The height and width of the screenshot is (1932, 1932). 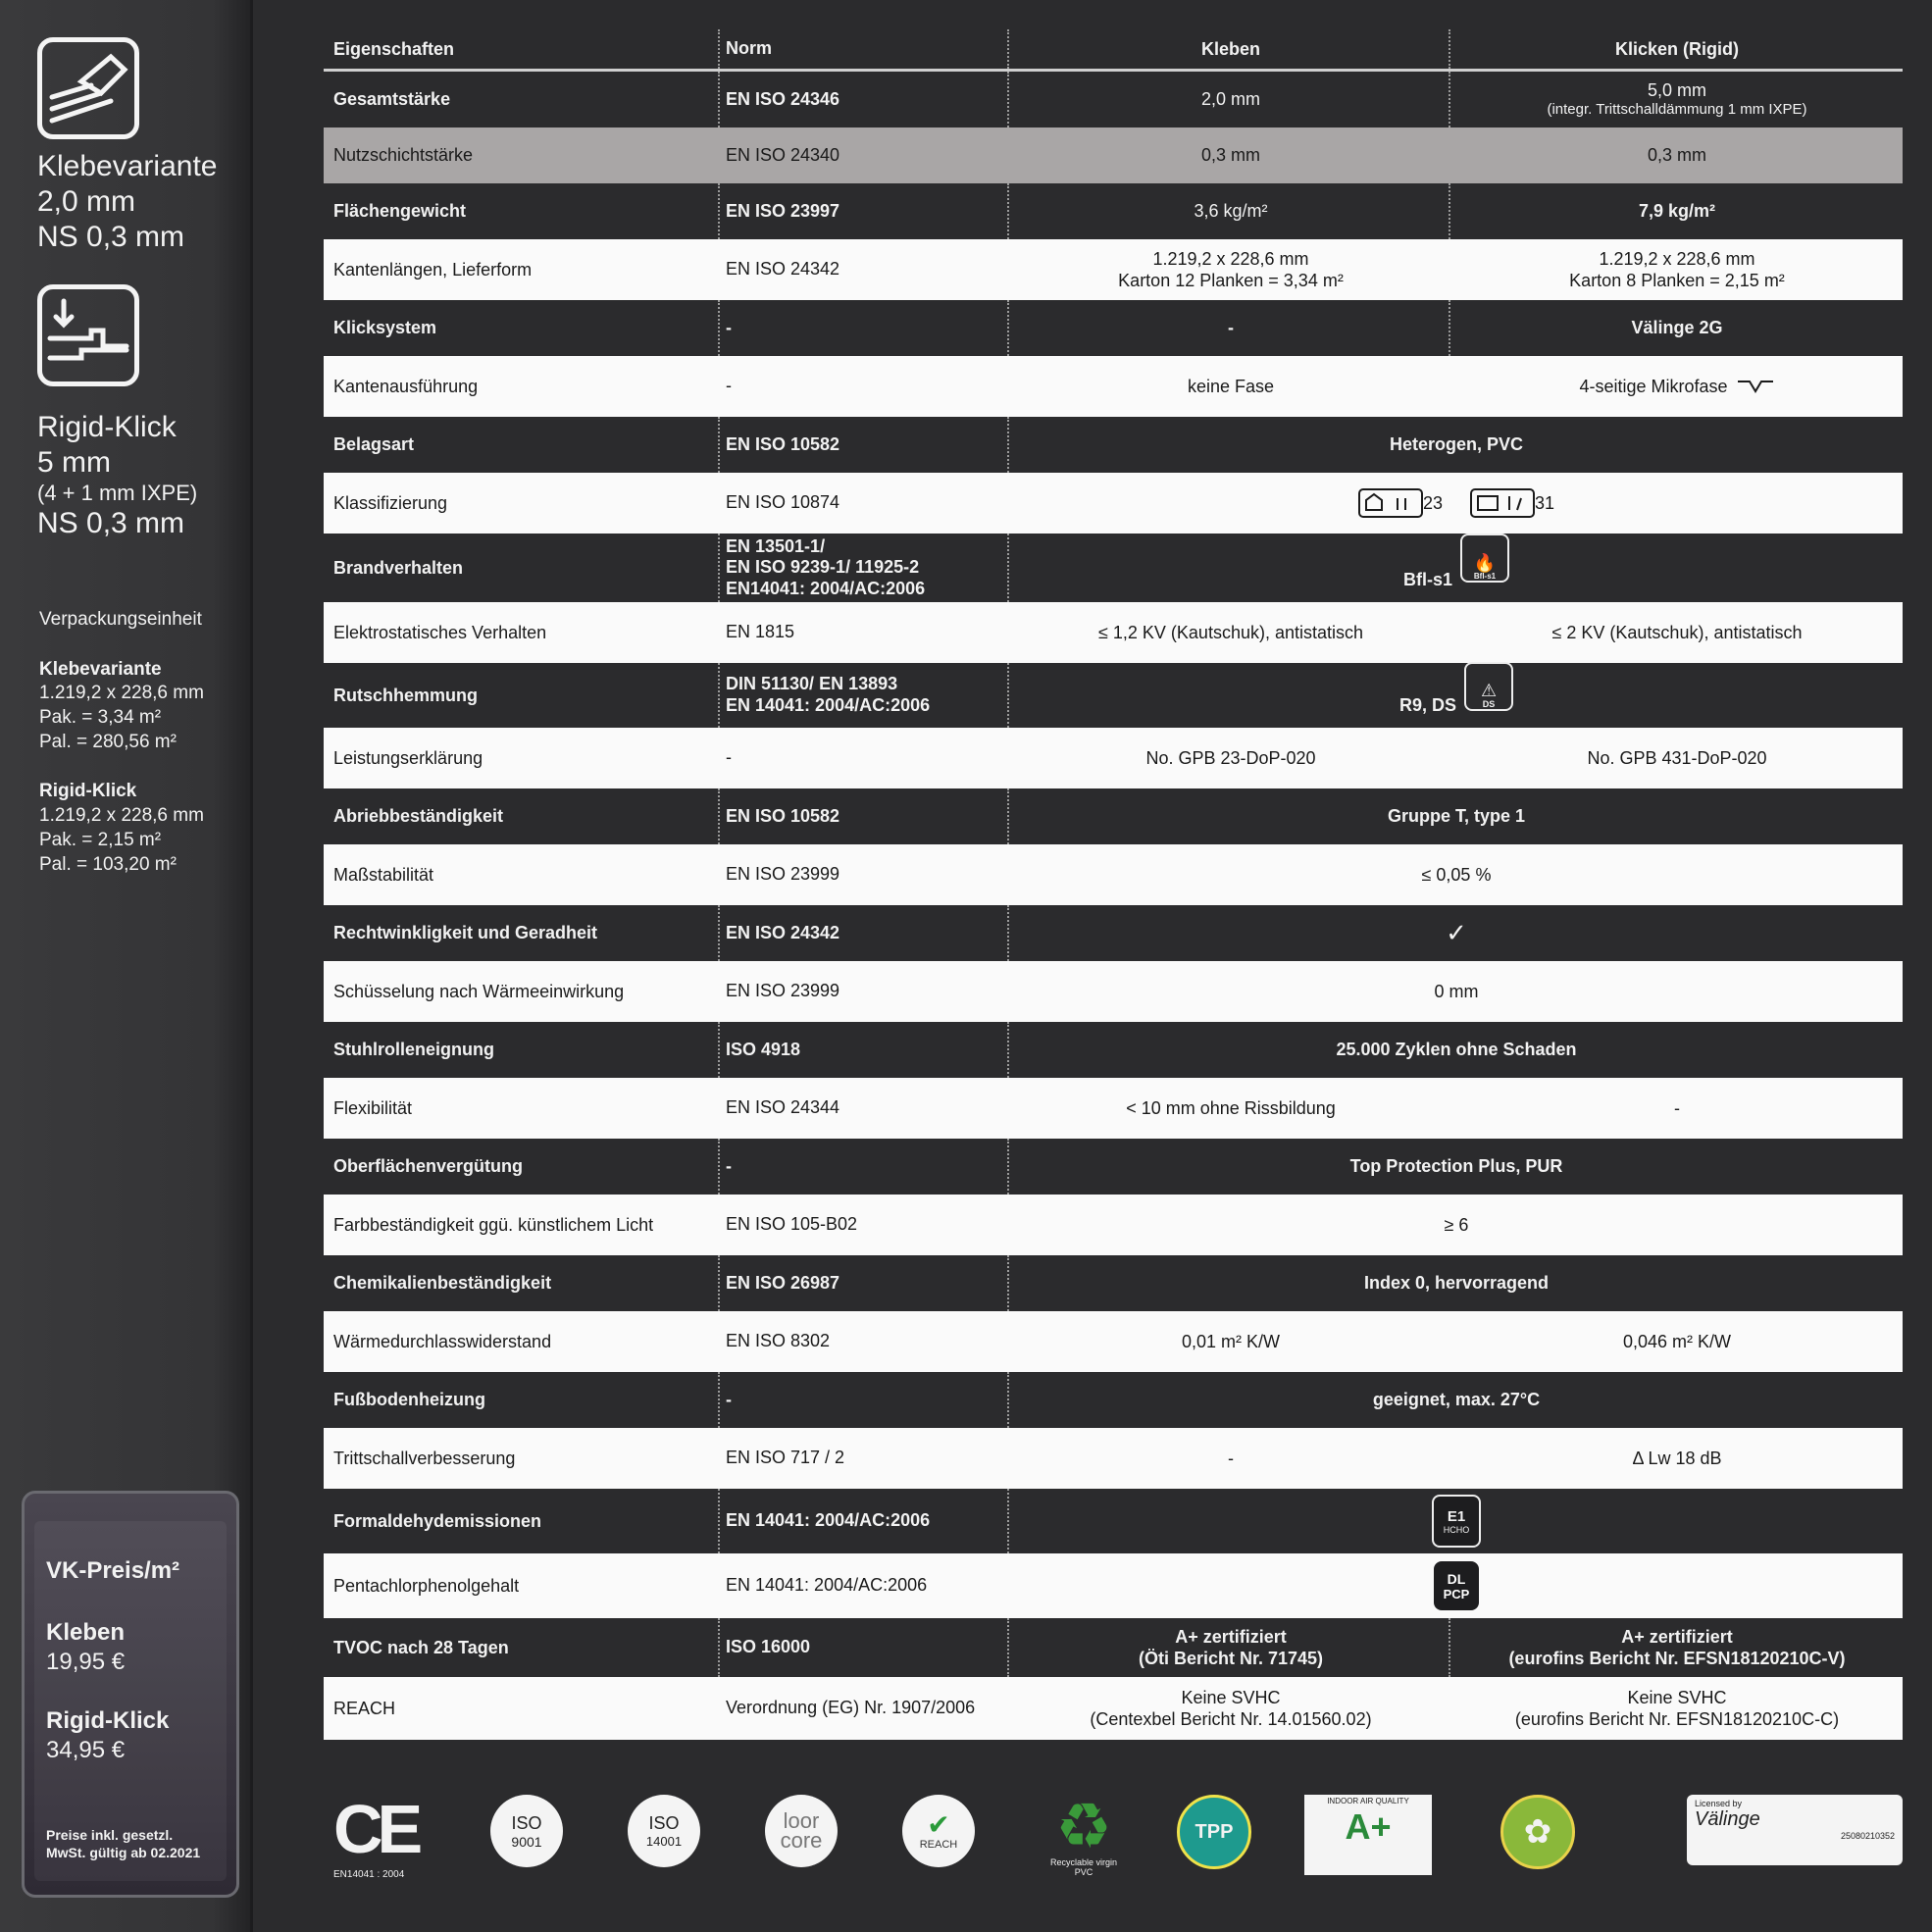 What do you see at coordinates (783, 98) in the screenshot?
I see `row-norm: EN ISO 24346` at bounding box center [783, 98].